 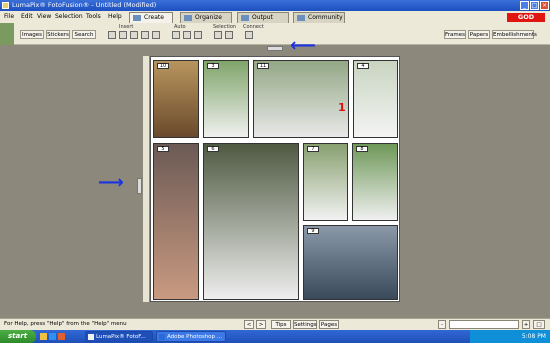 I want to click on undo-icon, so click(x=229, y=35).